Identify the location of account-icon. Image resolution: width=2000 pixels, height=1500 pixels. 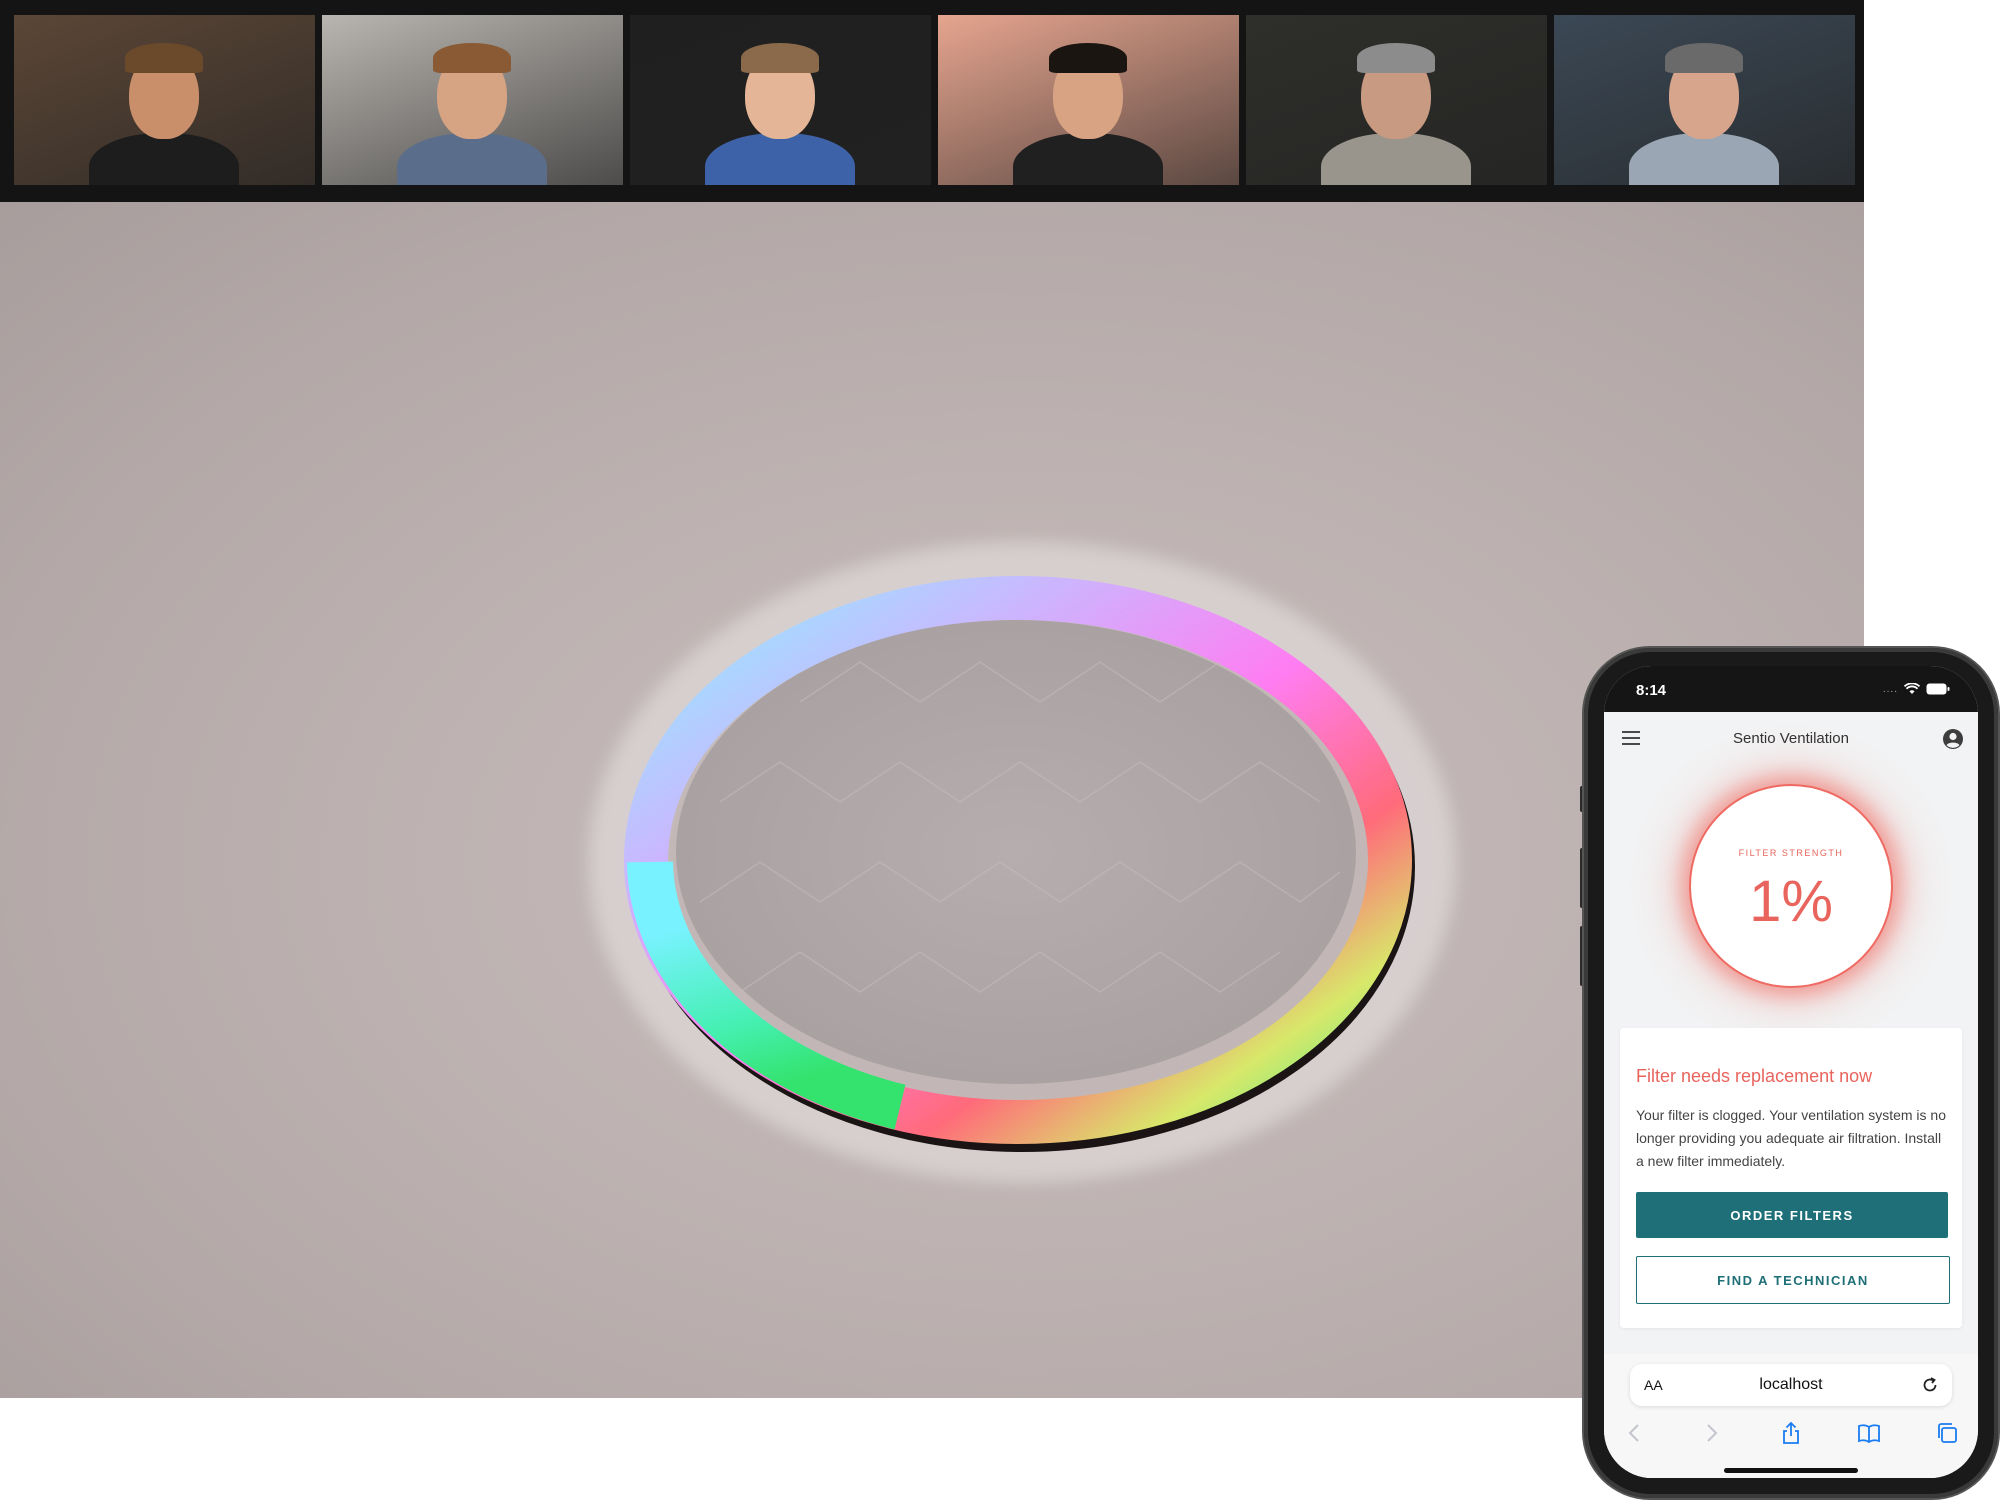
(1953, 739).